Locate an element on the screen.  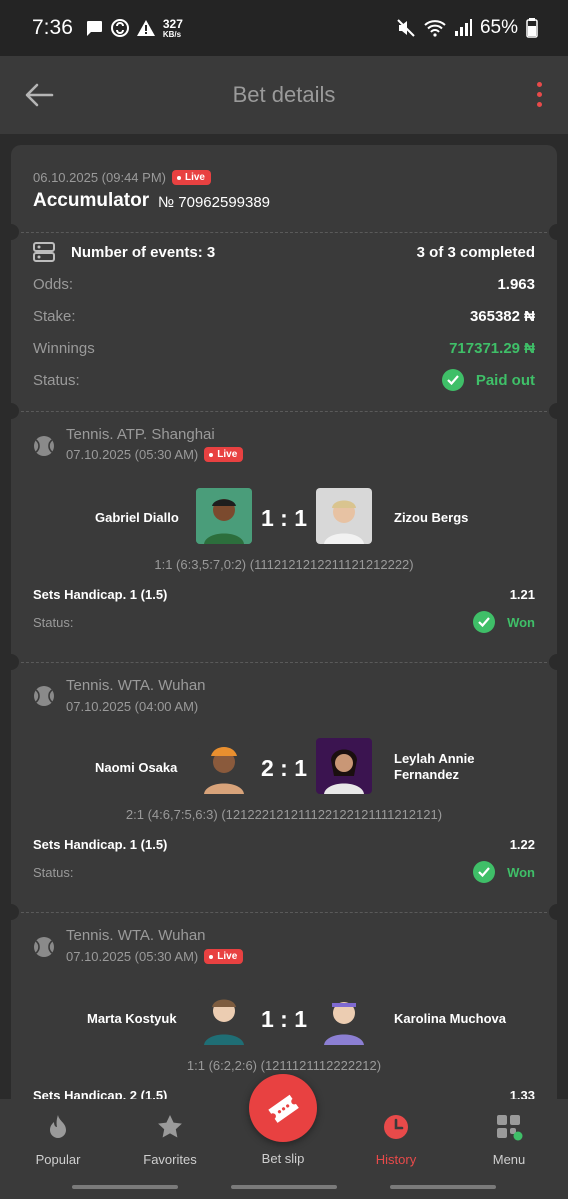
warning-icon is located at coordinates (145, 28).